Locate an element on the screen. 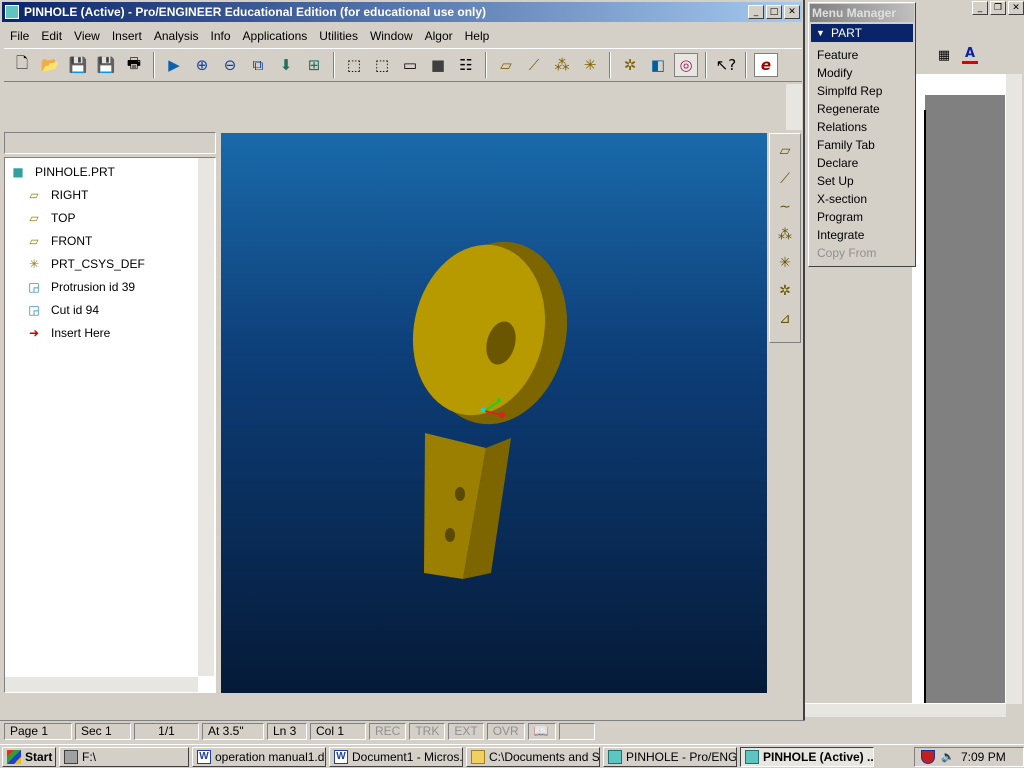 This screenshot has height=768, width=1024. menu-edit: Edit is located at coordinates (51, 36).